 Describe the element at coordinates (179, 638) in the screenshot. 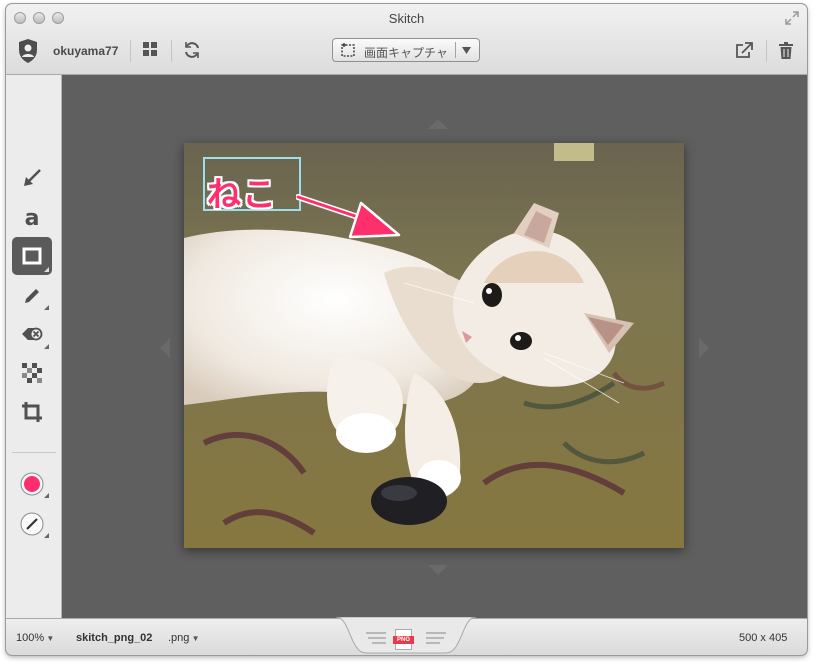

I see `file-extension: .png` at that location.